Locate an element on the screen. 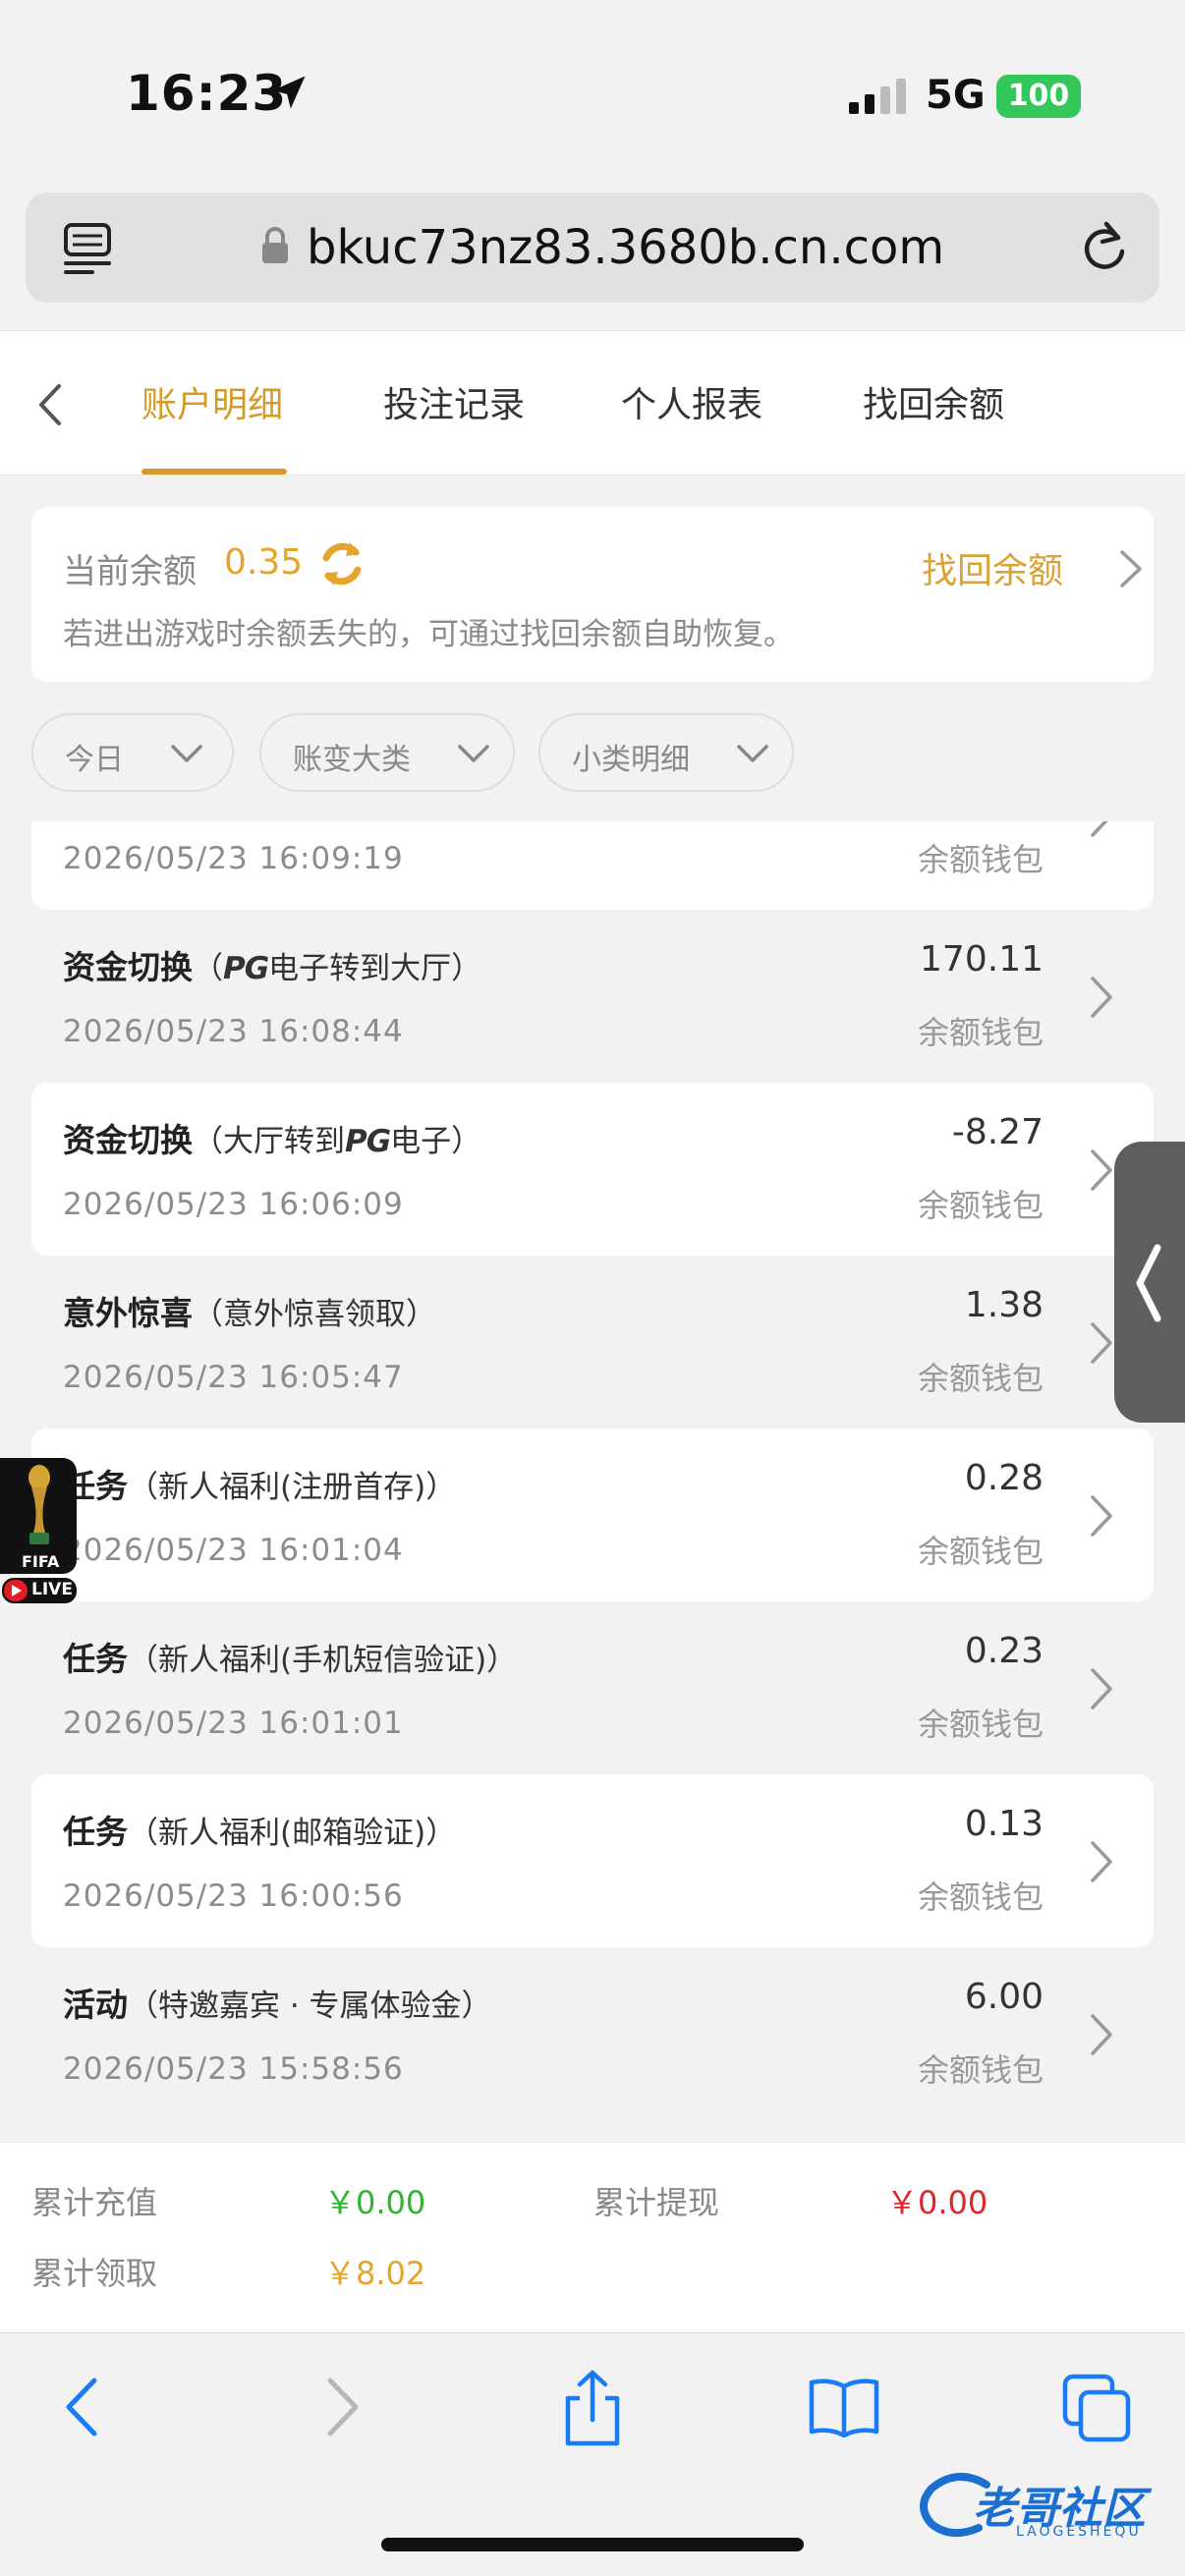  tab-recover-balance: 找回余额 is located at coordinates (934, 401).